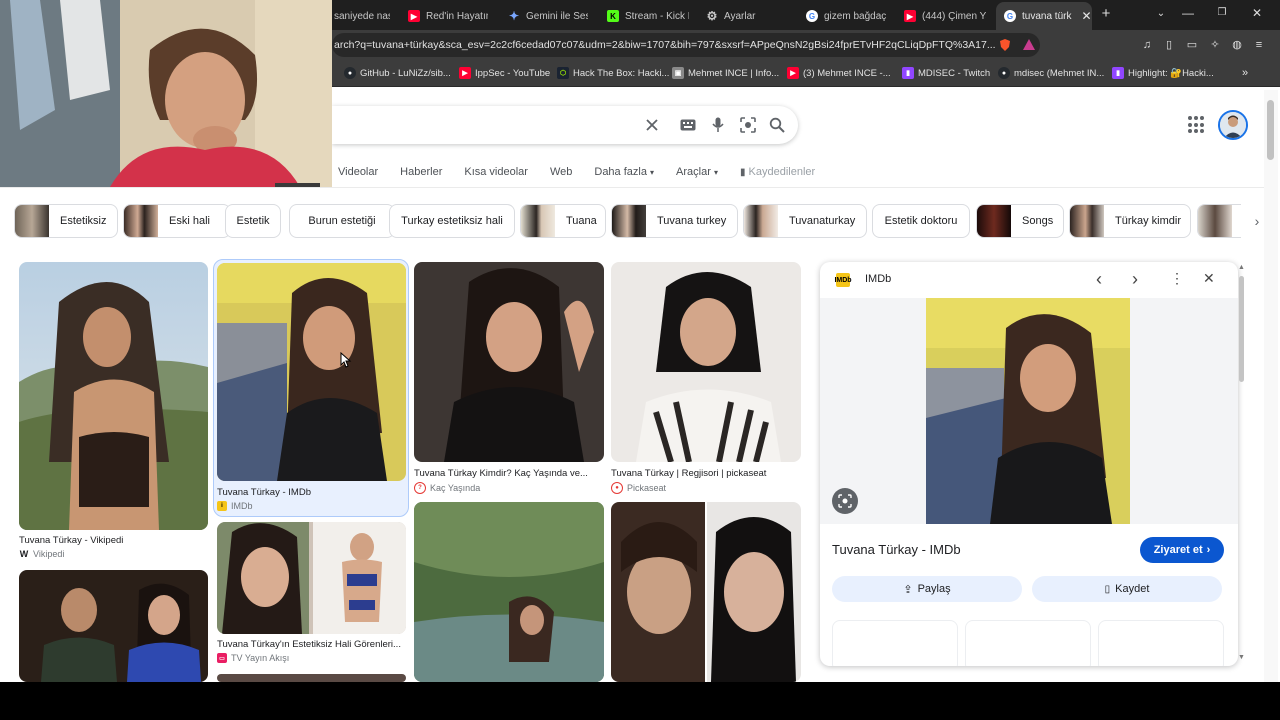  What do you see at coordinates (954, 16) in the screenshot?
I see `tab-label: (444) Çimen Yal` at bounding box center [954, 16].